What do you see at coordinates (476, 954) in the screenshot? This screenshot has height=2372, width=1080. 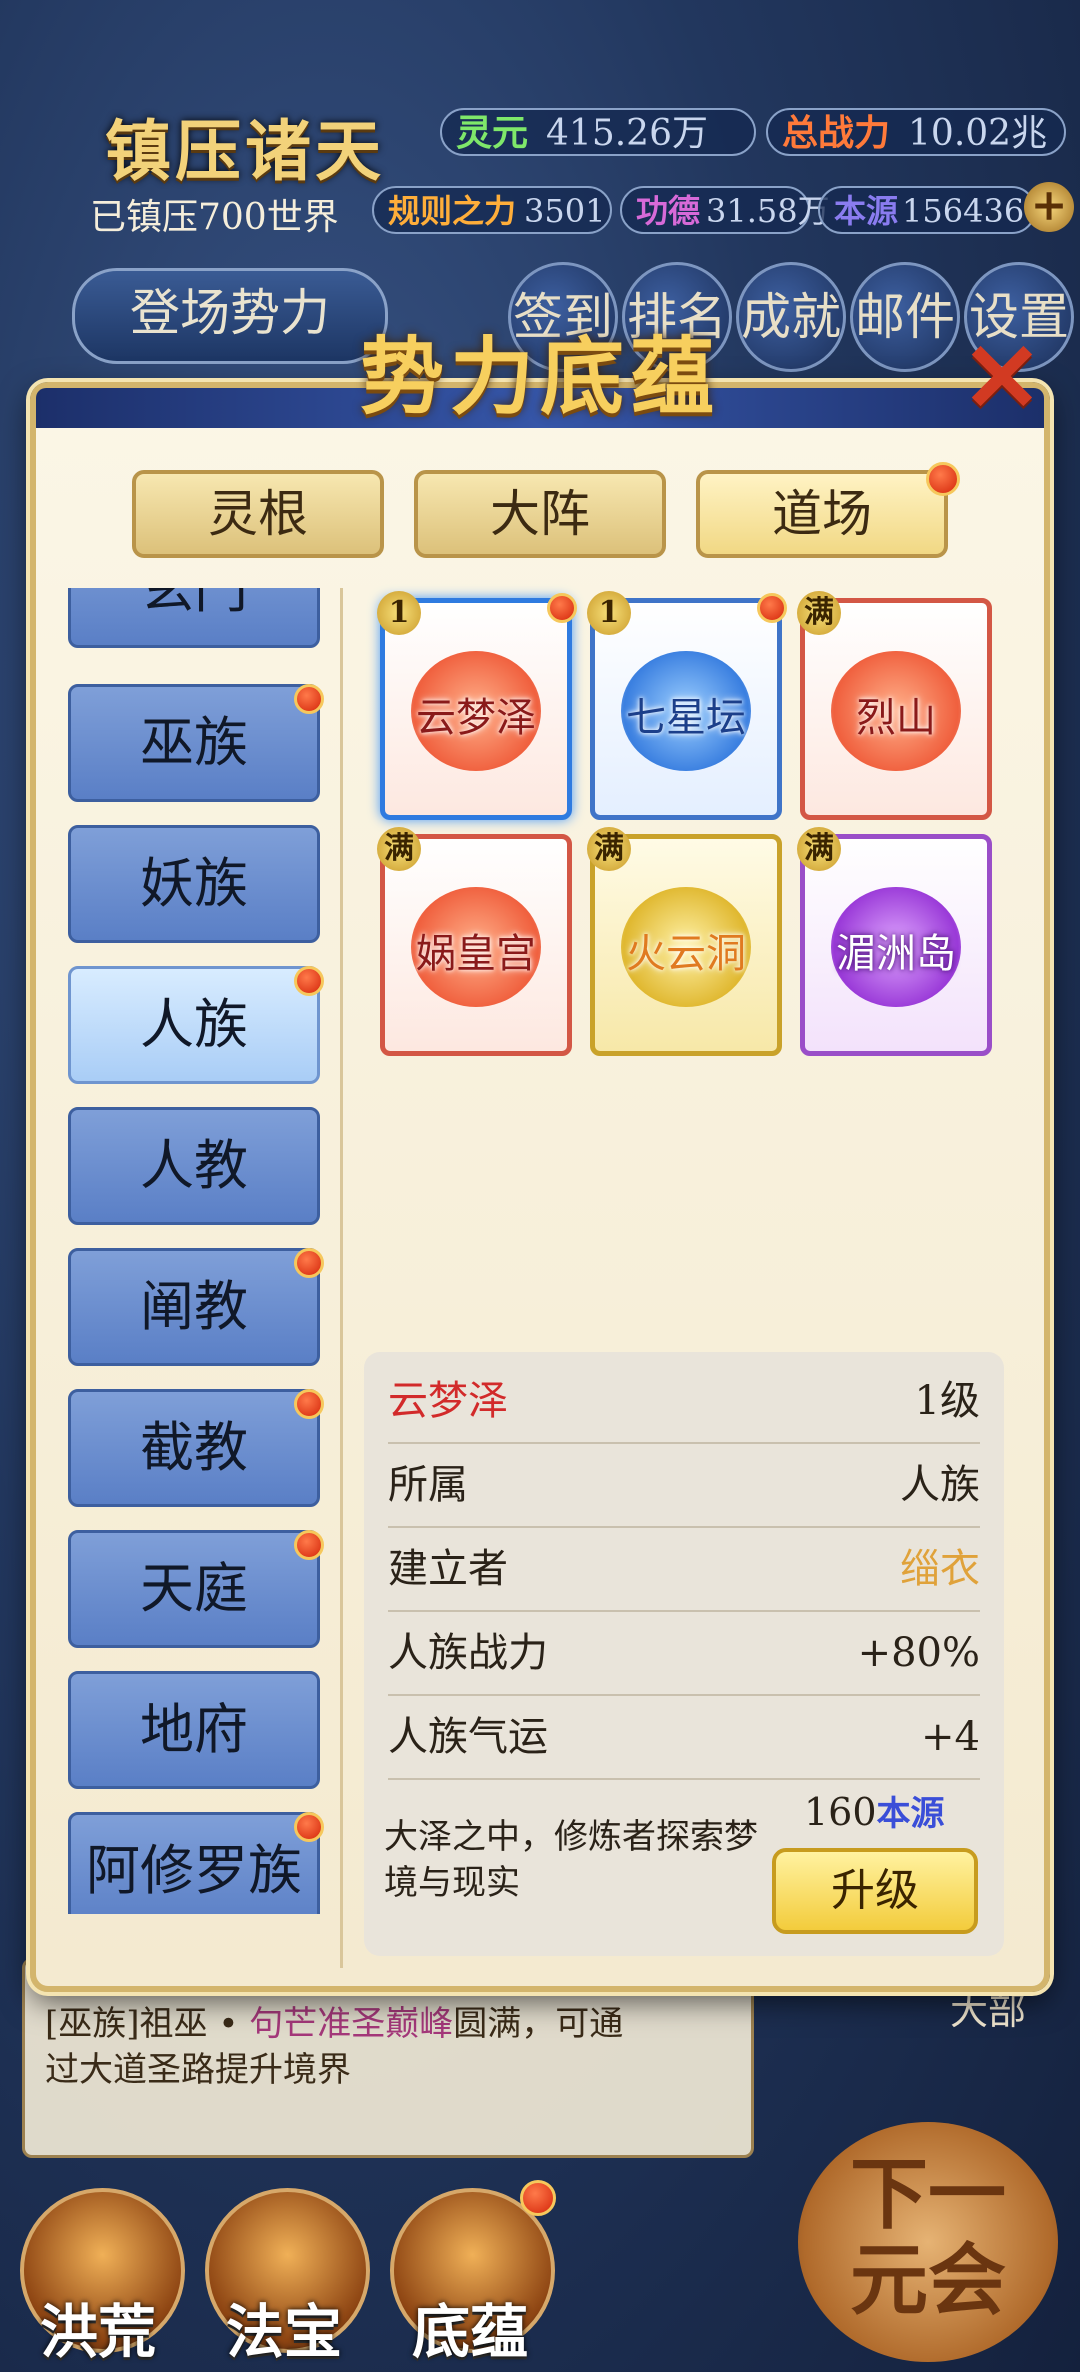 I see `card-name: 娲皇宫` at bounding box center [476, 954].